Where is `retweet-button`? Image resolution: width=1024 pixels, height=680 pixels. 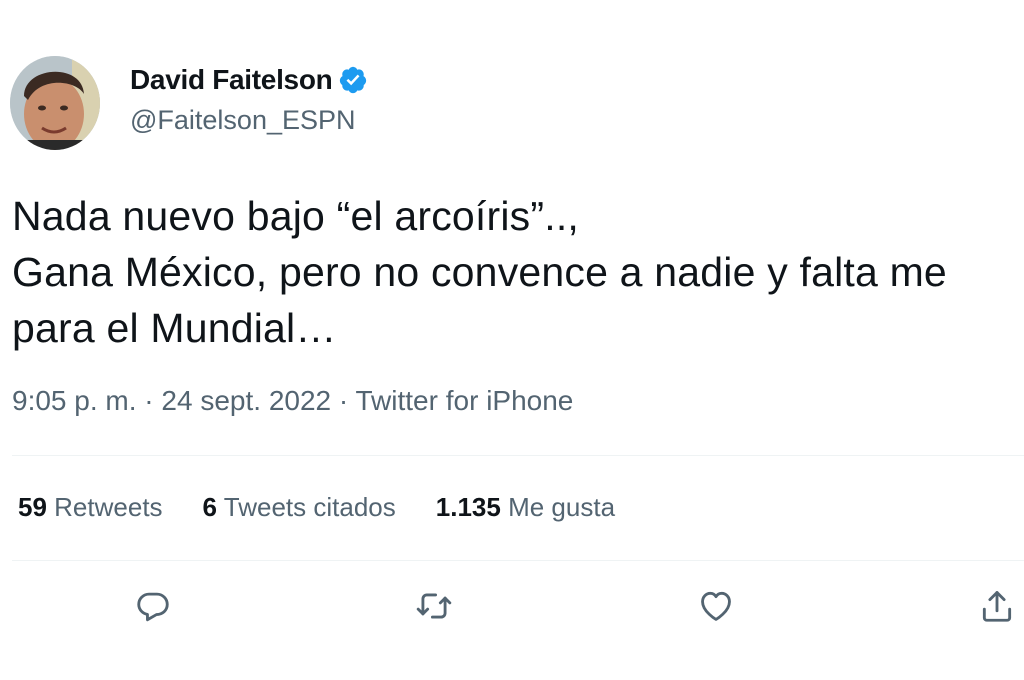 retweet-button is located at coordinates (434, 606).